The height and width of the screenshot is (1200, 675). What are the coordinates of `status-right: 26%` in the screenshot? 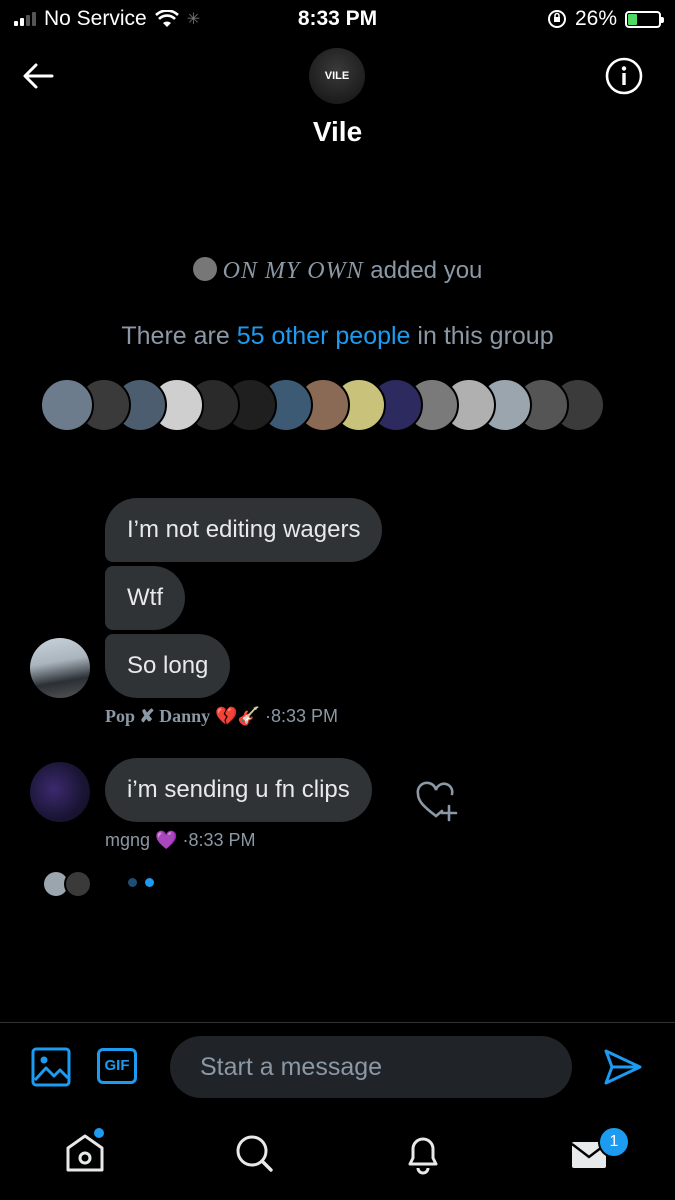 It's located at (605, 19).